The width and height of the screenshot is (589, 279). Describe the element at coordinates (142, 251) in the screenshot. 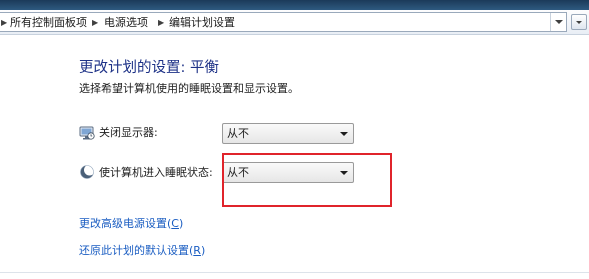

I see `restore-default-settings-link: 还原此计划的默认设置(R)` at that location.